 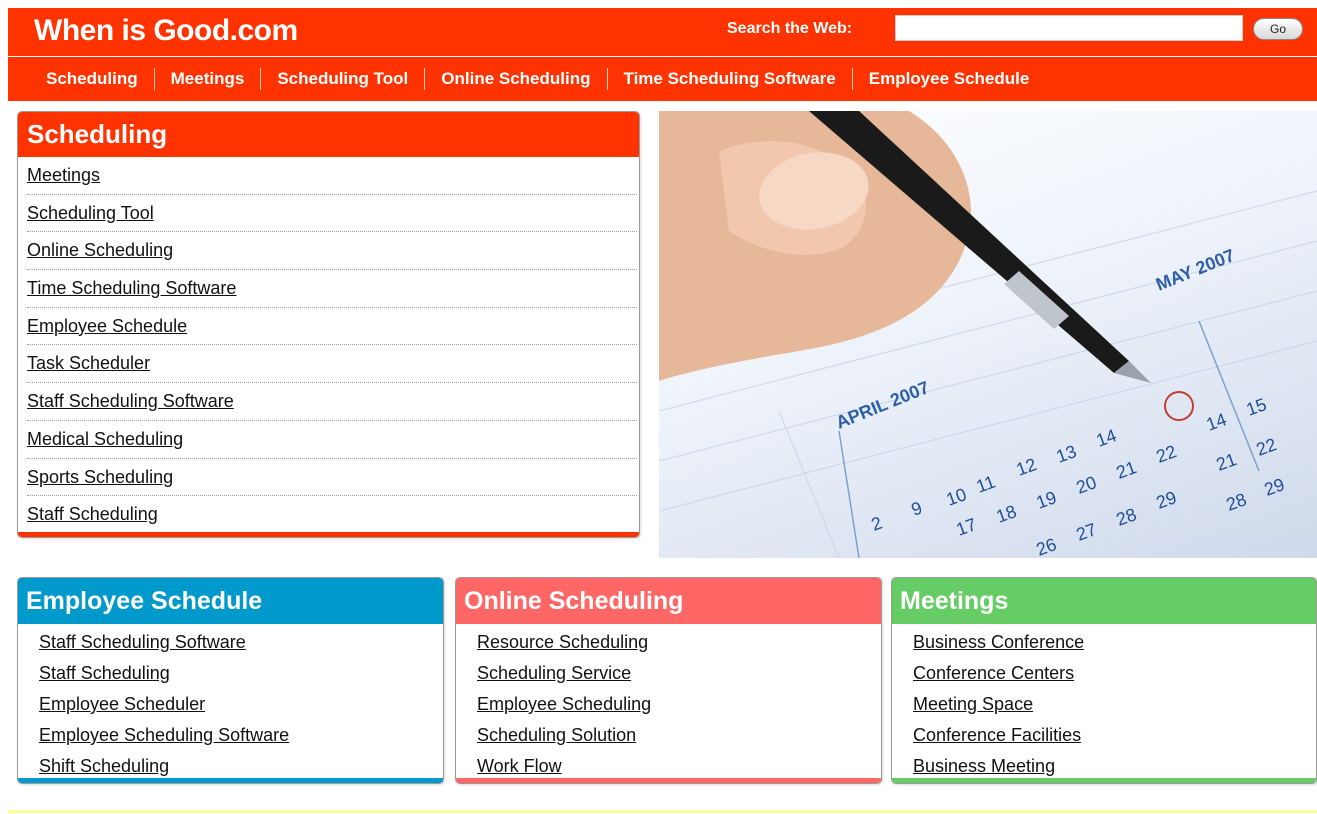 What do you see at coordinates (332, 214) in the screenshot?
I see `list-item: Scheduling Tool` at bounding box center [332, 214].